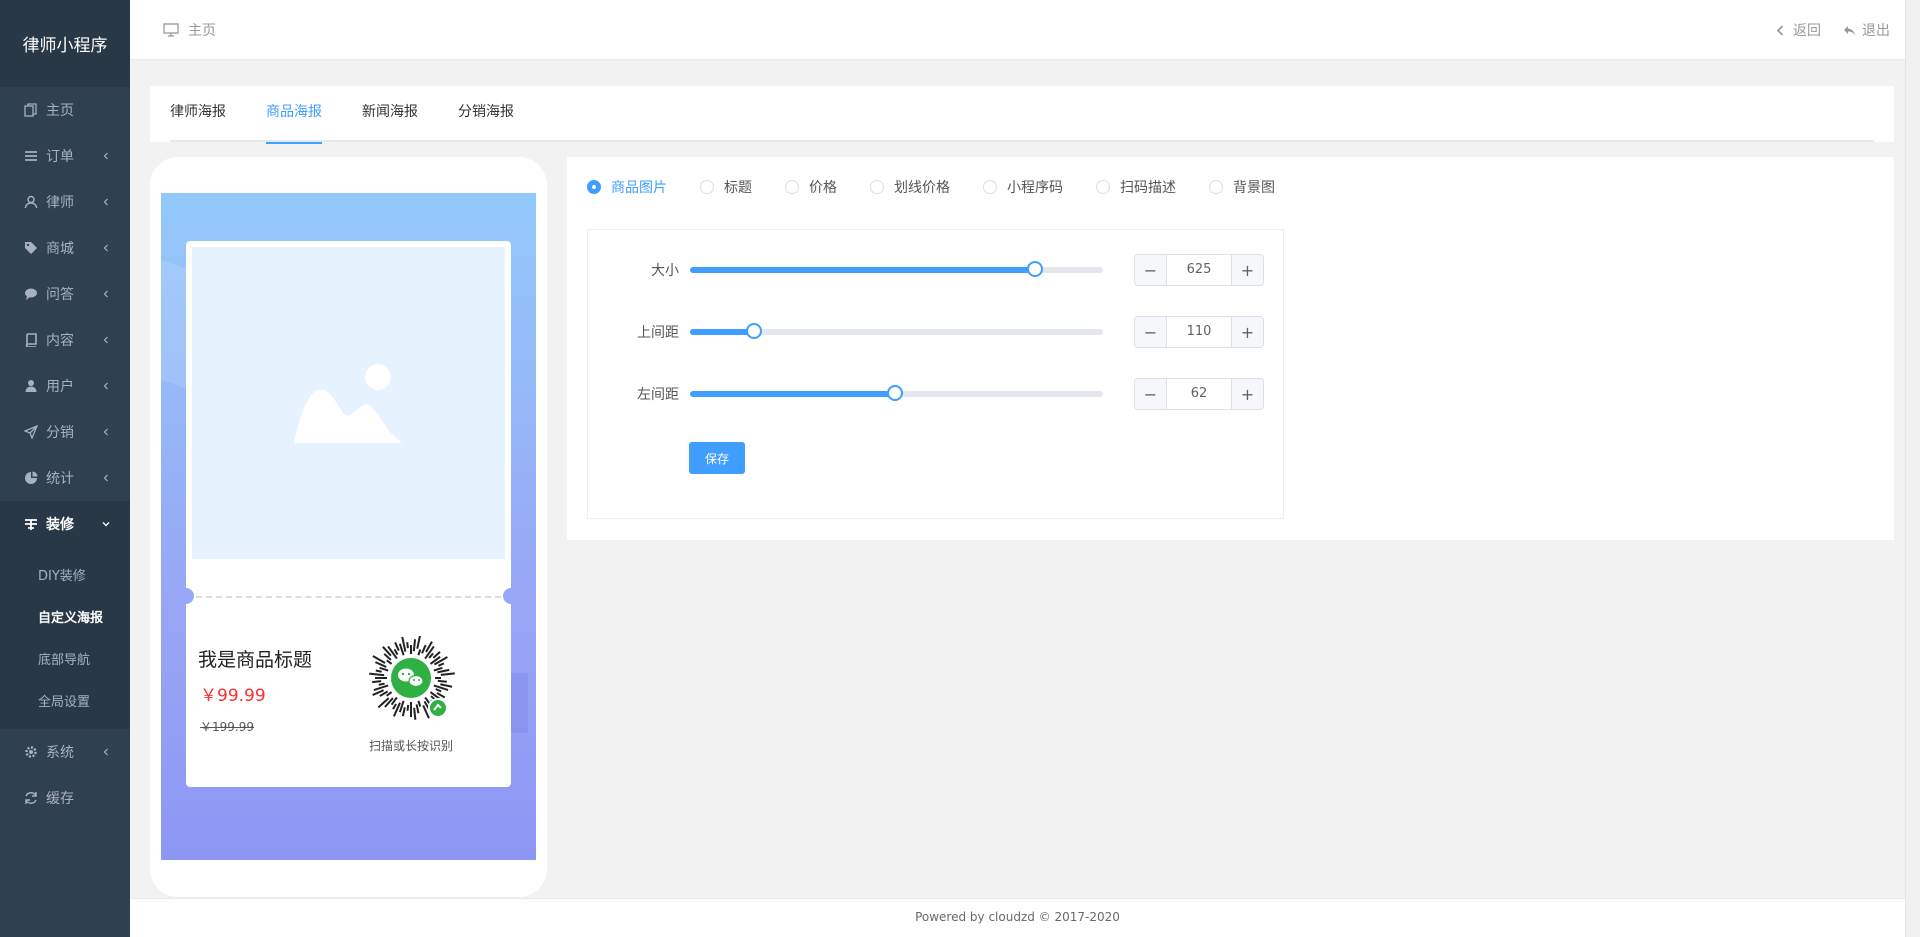 The height and width of the screenshot is (937, 1920). Describe the element at coordinates (1797, 30) in the screenshot. I see `back-button: 返回` at that location.